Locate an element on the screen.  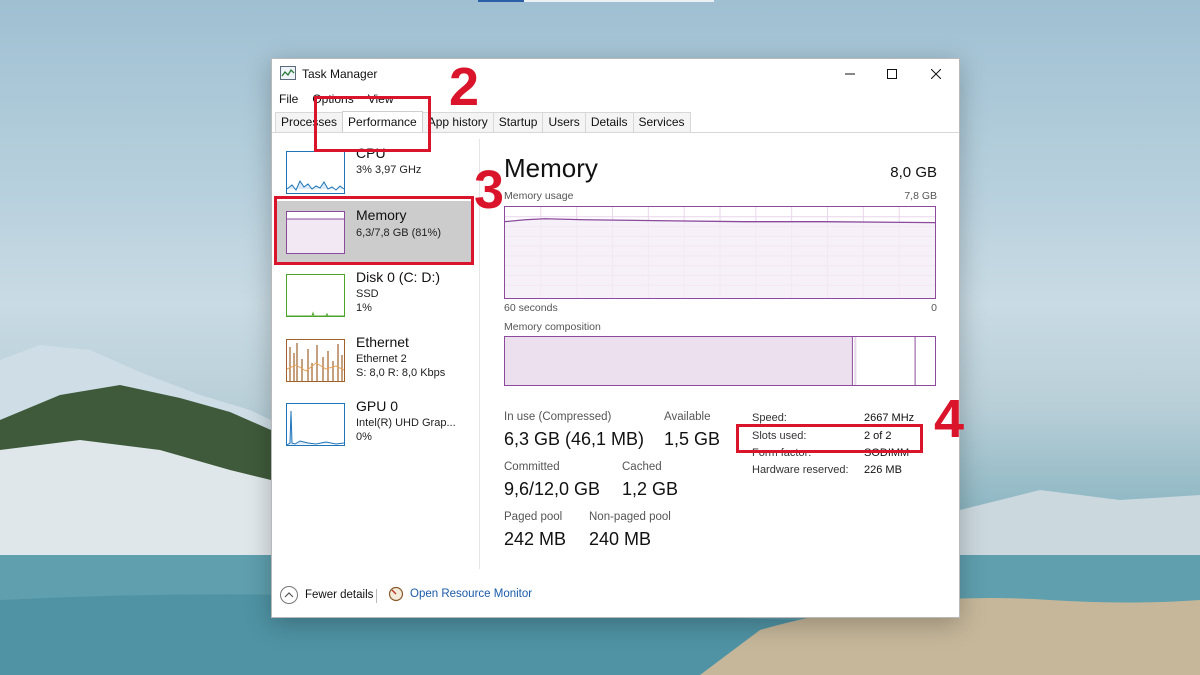
sidebar-detail: Ethernet 2 is located at coordinates (381, 359).